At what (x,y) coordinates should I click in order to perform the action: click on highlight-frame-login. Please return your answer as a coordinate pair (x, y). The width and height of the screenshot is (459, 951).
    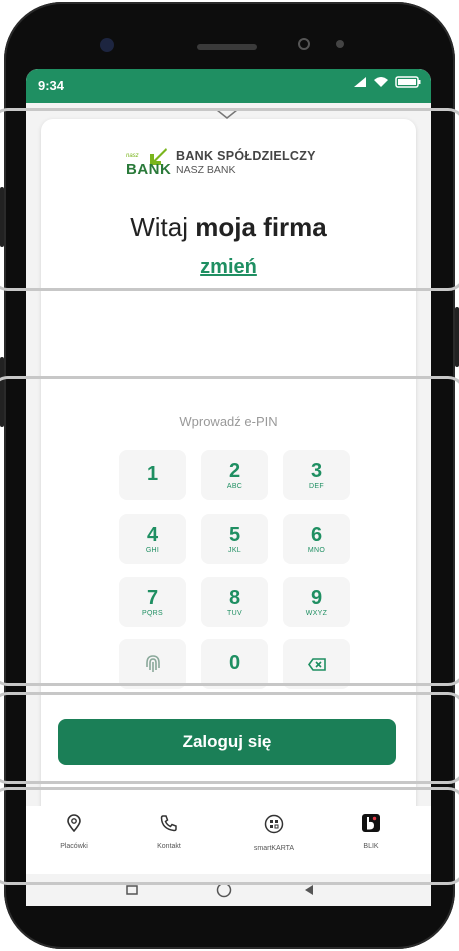
    Looking at the image, I should click on (229, 738).